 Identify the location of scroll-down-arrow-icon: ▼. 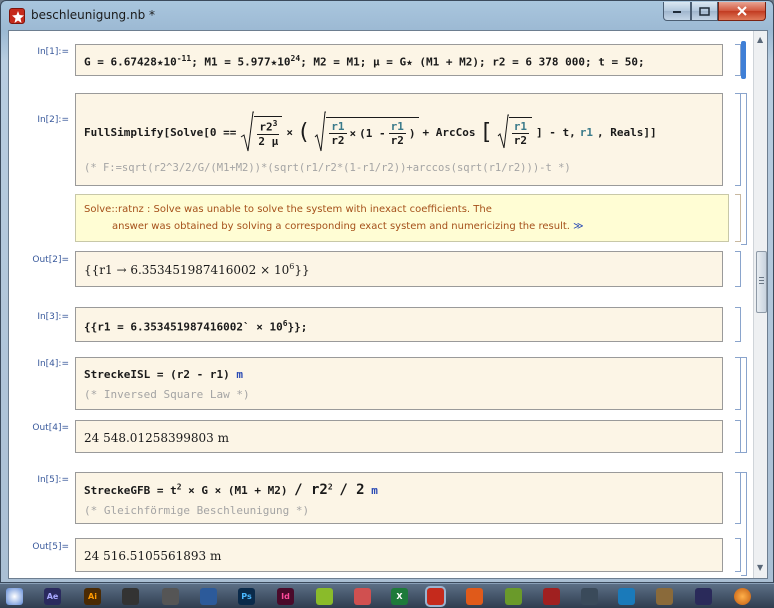
(760, 567).